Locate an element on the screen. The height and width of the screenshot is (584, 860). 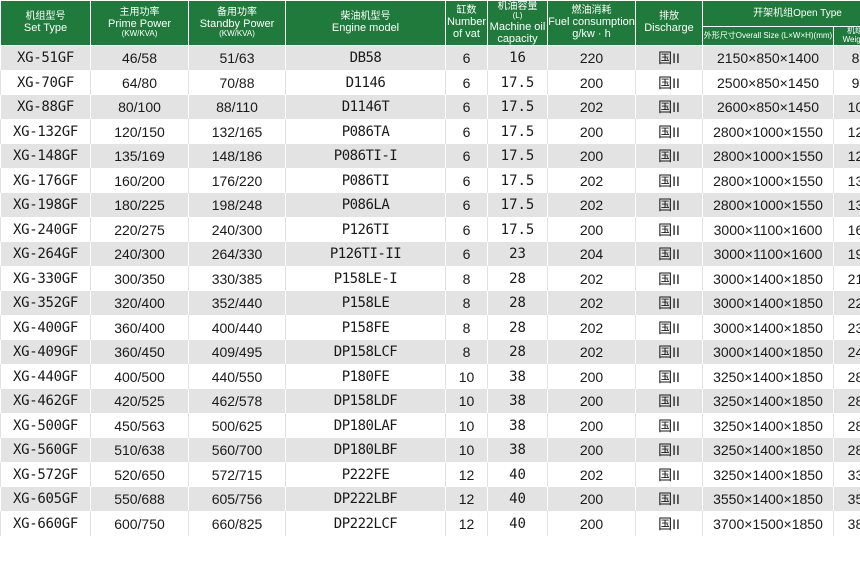
oil-capacity-cell: 16 is located at coordinates (517, 58).